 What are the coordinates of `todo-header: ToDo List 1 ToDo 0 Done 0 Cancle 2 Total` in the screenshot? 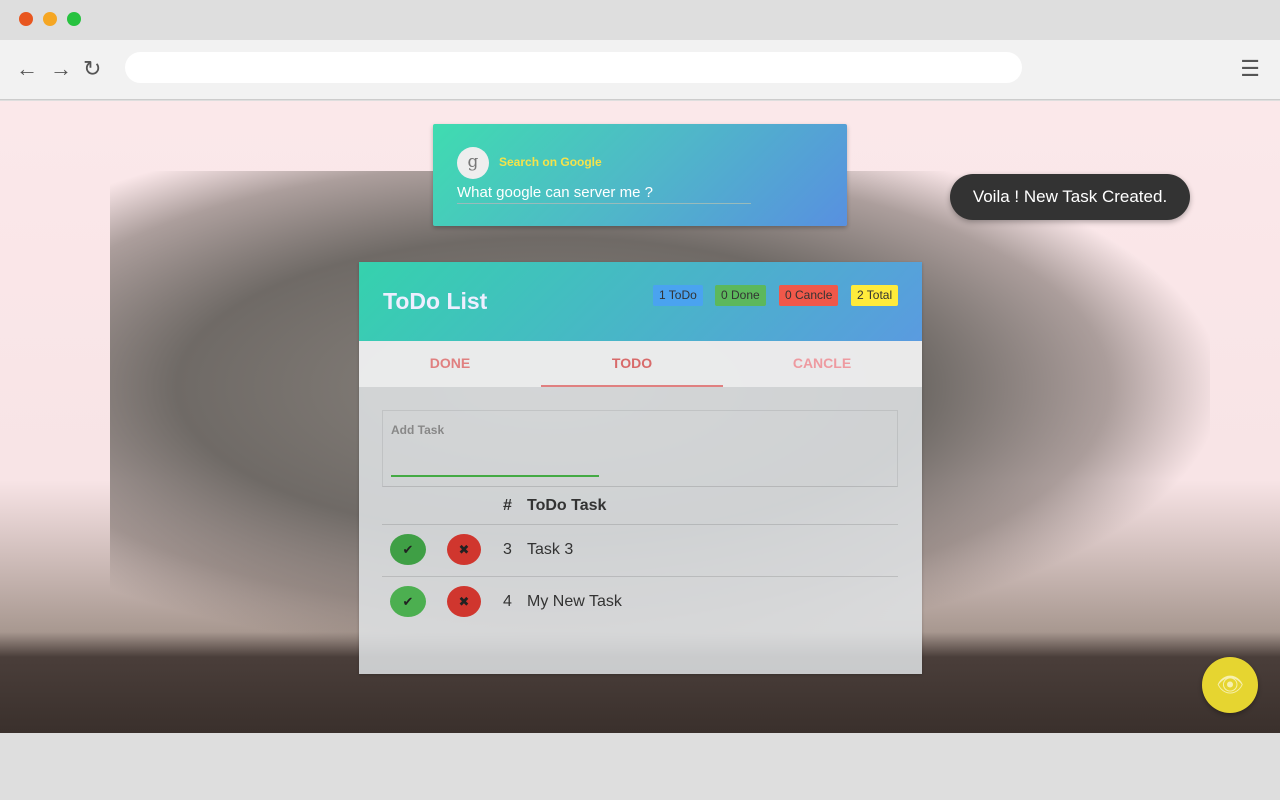 It's located at (640, 301).